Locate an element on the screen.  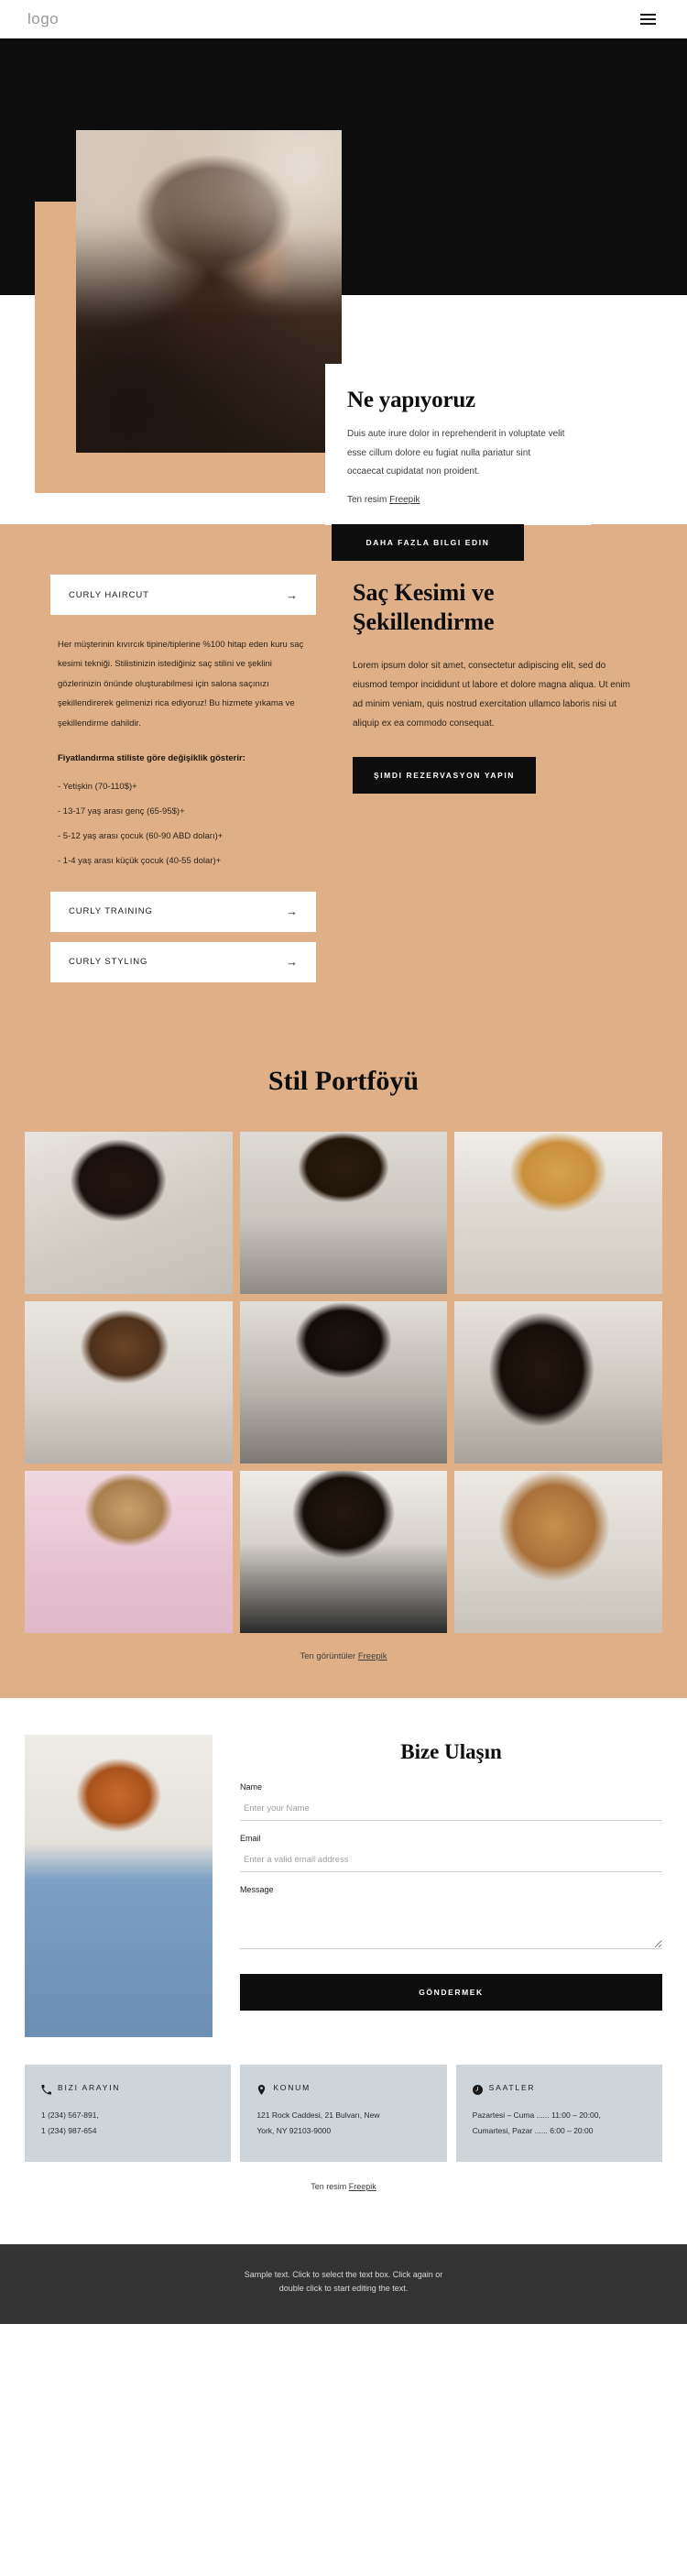
site-header: logo is located at coordinates (344, 19).